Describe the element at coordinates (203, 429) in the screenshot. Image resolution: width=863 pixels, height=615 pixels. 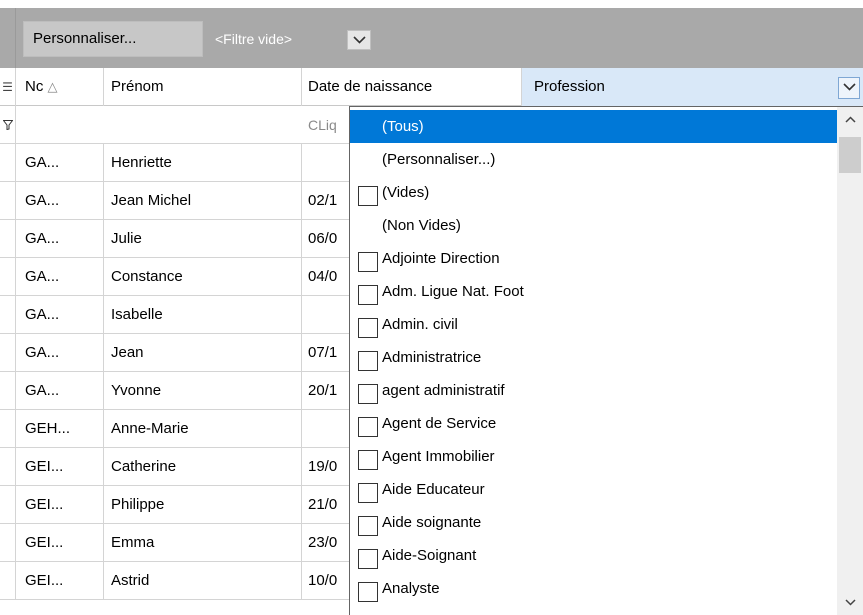
I see `cell-prenom: Anne-Marie` at that location.